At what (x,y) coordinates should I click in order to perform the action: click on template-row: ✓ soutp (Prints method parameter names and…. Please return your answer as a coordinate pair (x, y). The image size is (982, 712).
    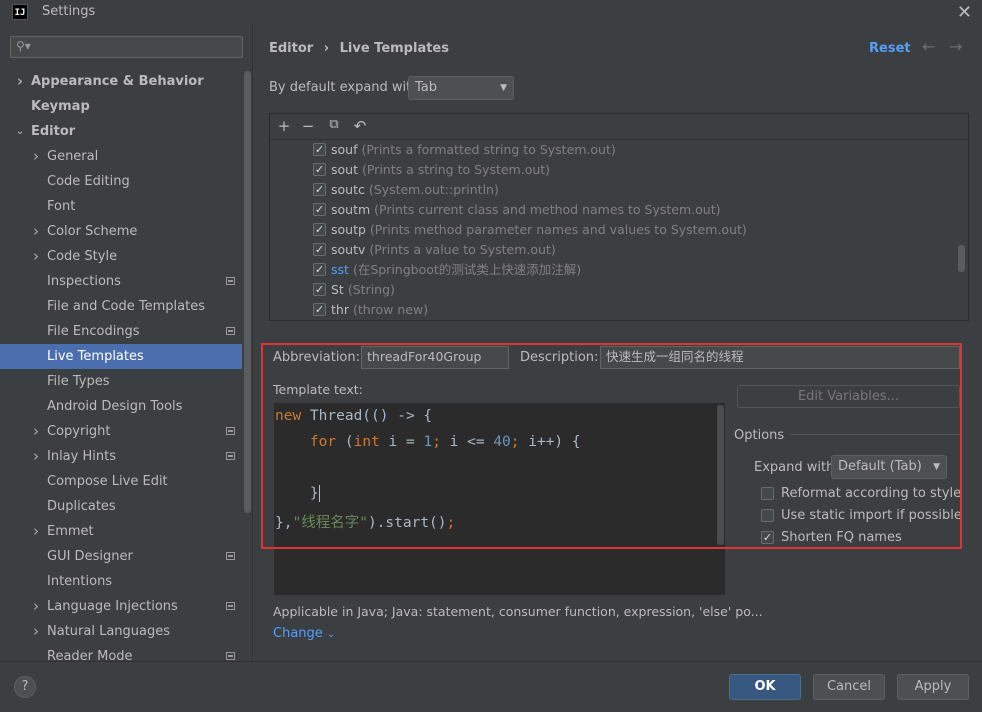
    Looking at the image, I should click on (530, 230).